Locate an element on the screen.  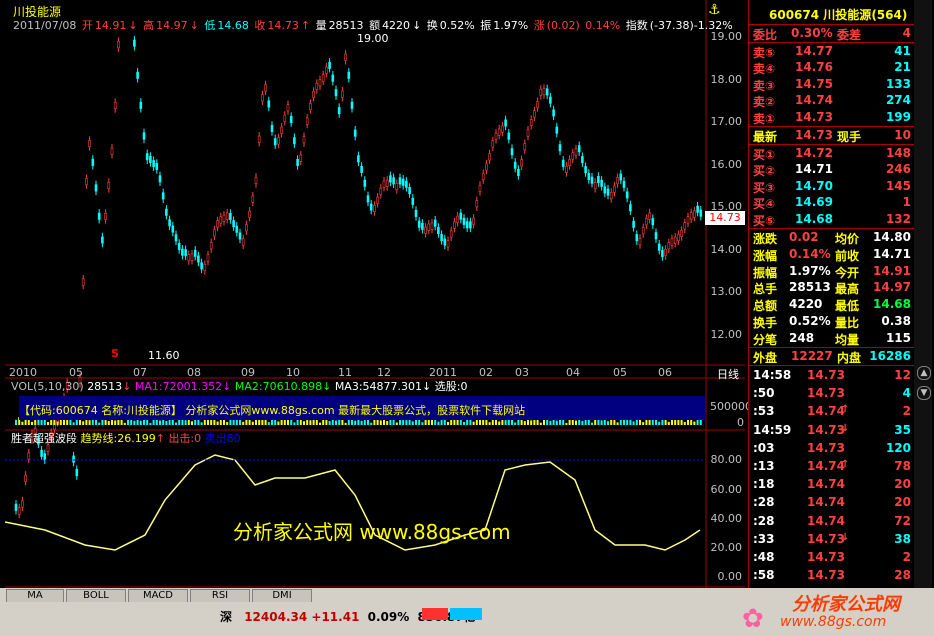
down-arrow-icon: ↓ is located at coordinates (227, 386).